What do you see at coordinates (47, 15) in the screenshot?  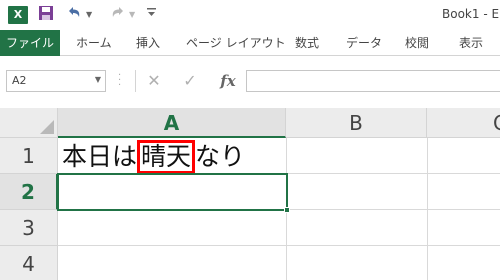 I see `save-icon` at bounding box center [47, 15].